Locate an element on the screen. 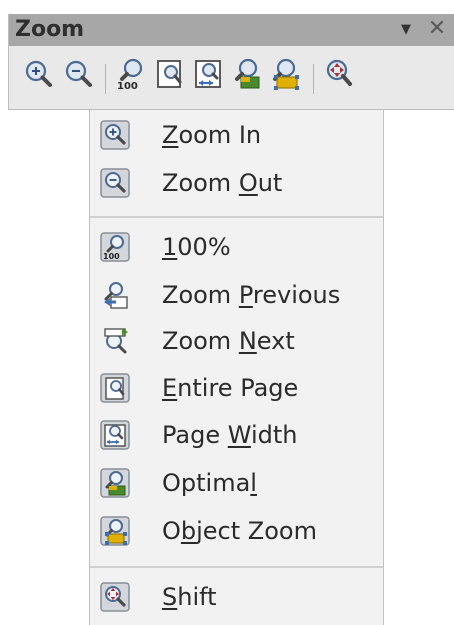 This screenshot has width=454, height=625. zoom-next-icon is located at coordinates (115, 341).